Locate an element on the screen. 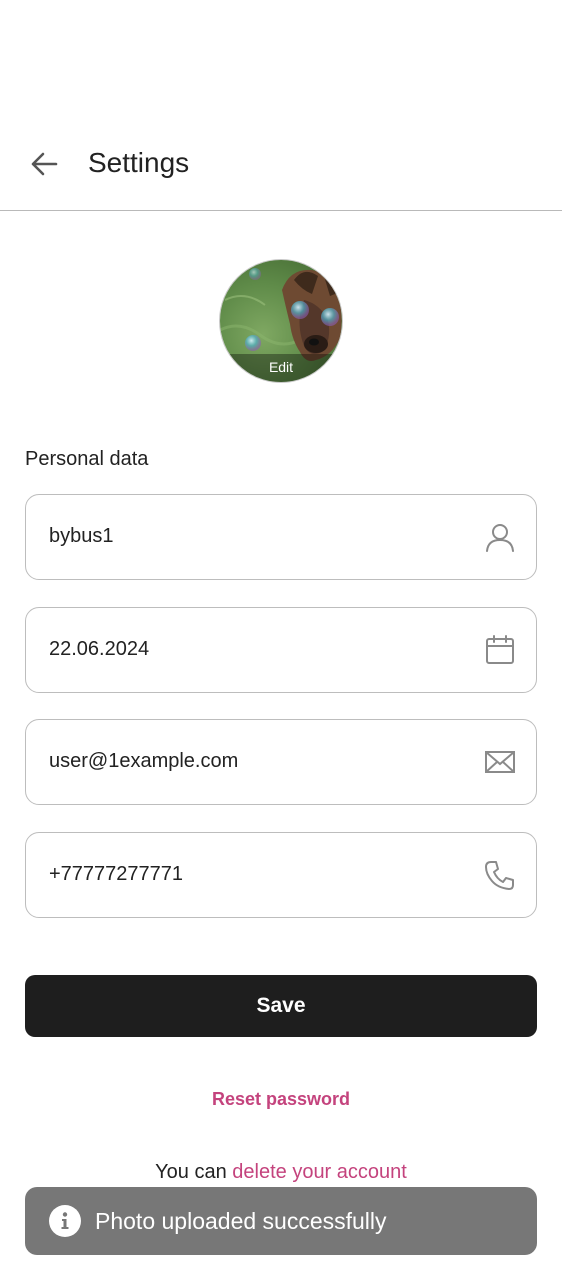 This screenshot has height=1280, width=562. info-icon is located at coordinates (65, 1221).